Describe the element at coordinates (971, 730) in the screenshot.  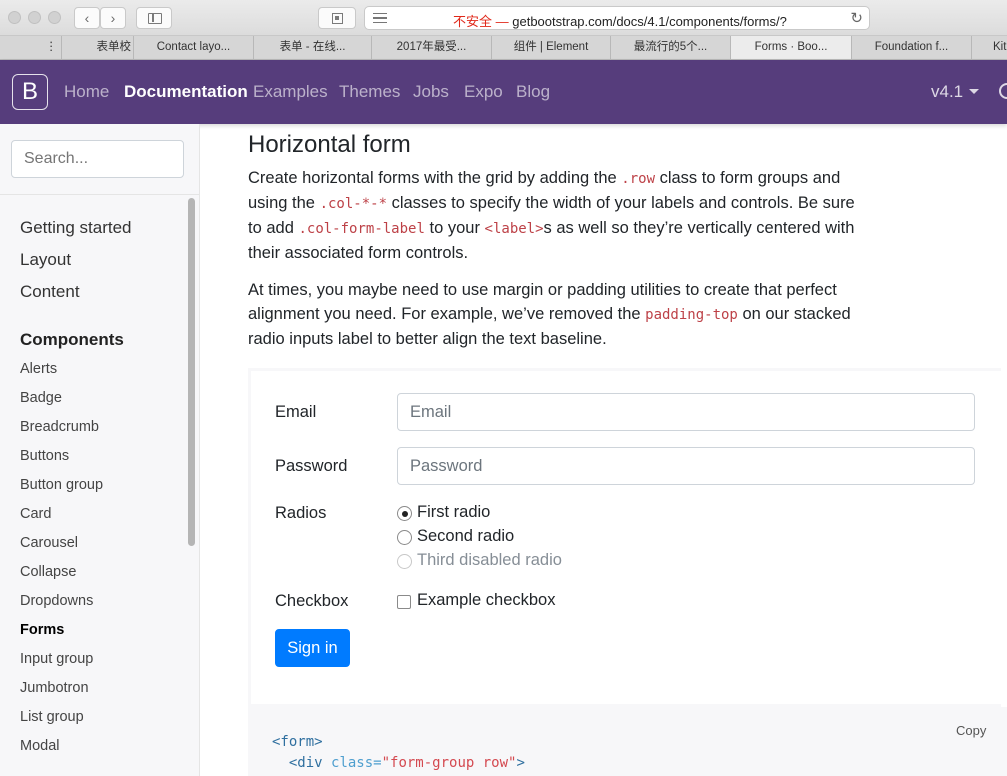
I see `copy-button: Copy` at that location.